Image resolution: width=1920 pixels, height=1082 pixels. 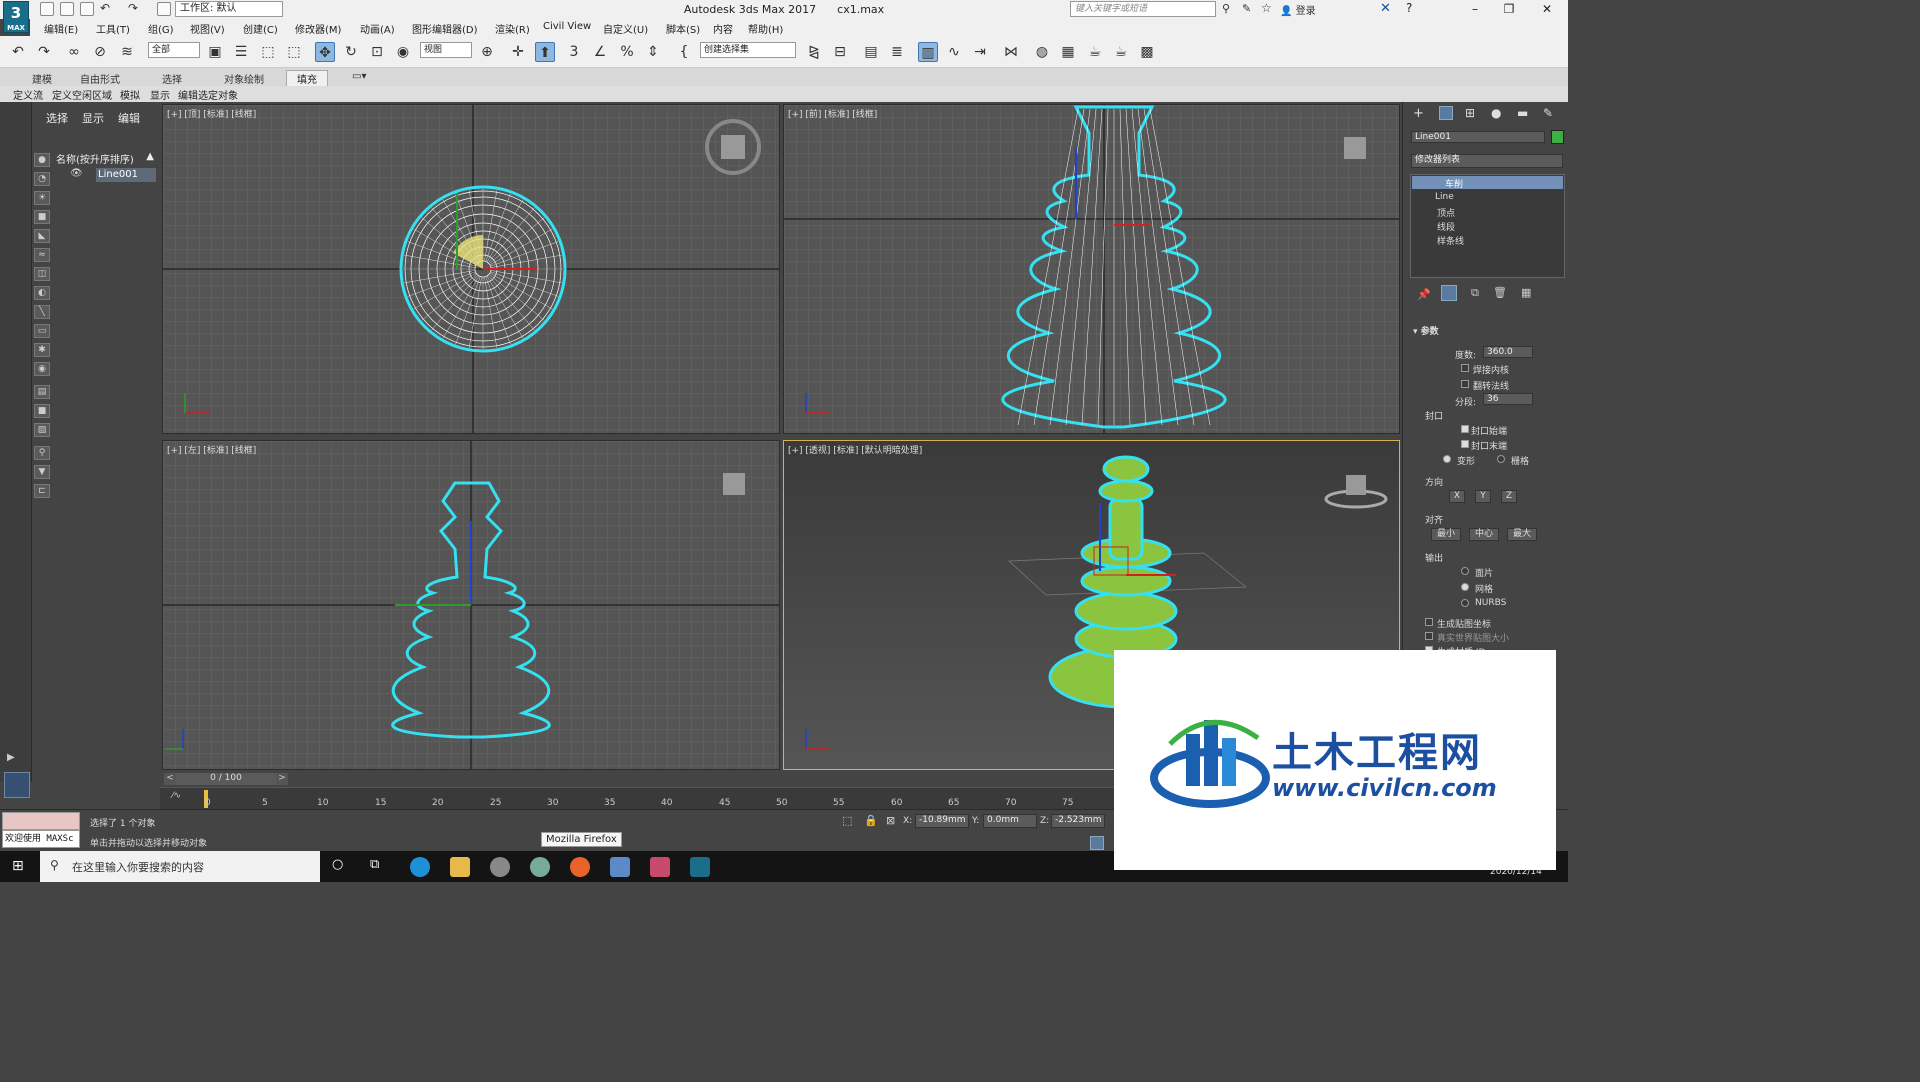 I want to click on taskbar-search-box: ⚲ 在这里输入你要搜索的内容, so click(x=180, y=866).